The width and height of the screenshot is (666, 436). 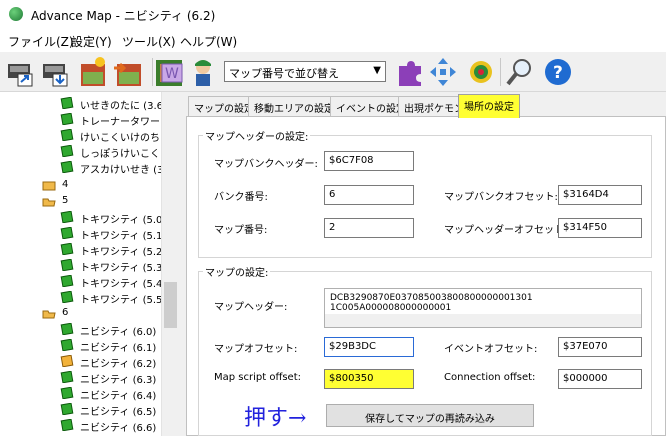 I want to click on search-icon, so click(x=520, y=72).